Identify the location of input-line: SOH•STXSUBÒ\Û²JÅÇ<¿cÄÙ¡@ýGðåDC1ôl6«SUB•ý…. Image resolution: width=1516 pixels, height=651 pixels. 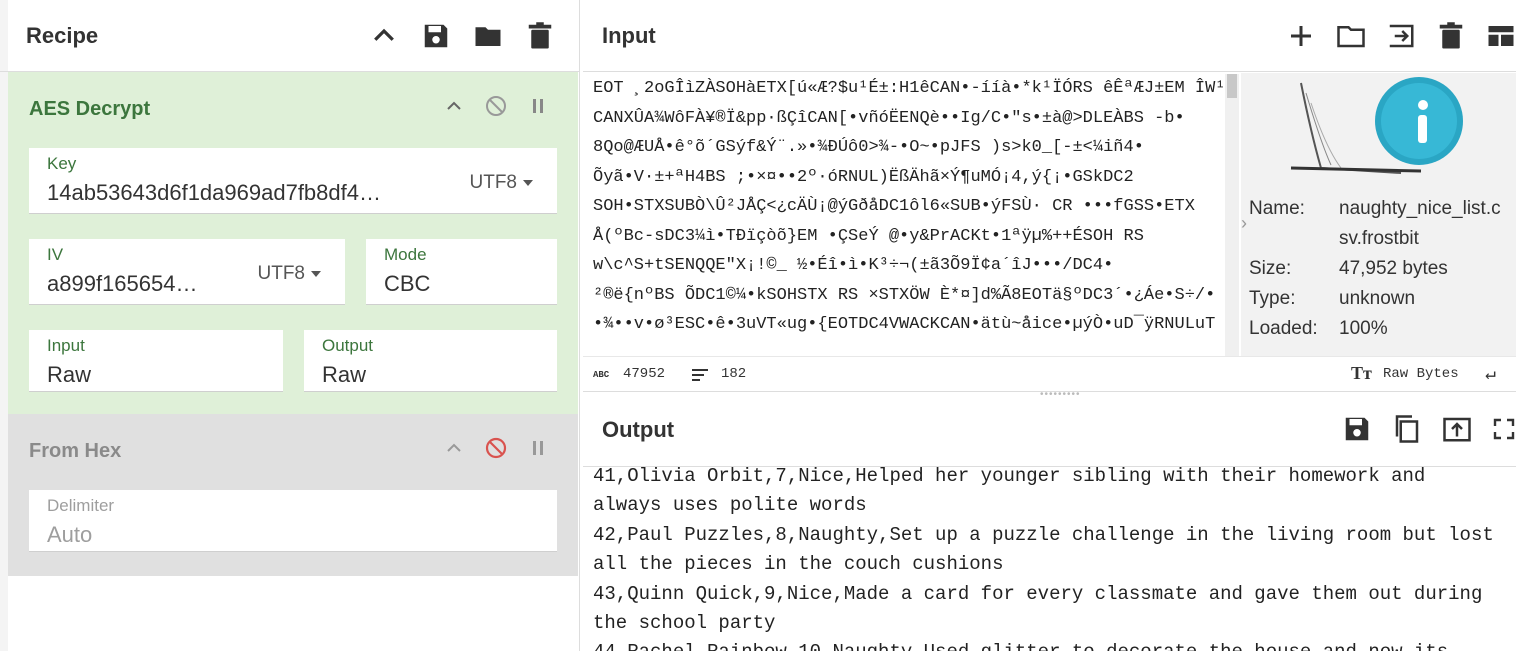
(894, 206).